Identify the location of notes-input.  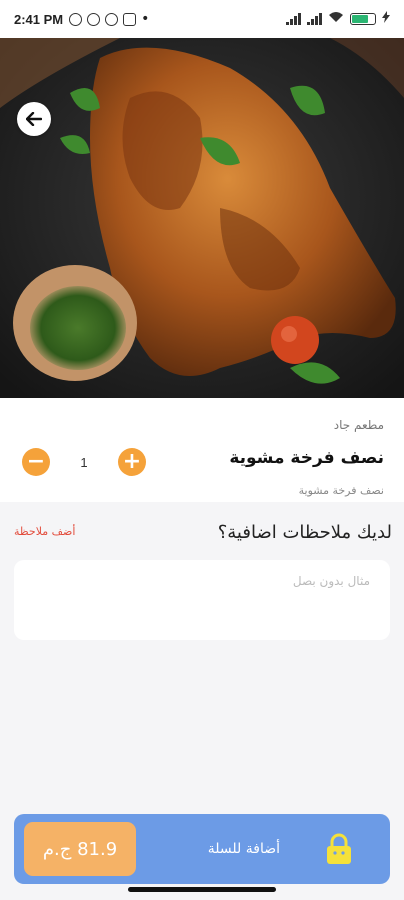
(202, 600).